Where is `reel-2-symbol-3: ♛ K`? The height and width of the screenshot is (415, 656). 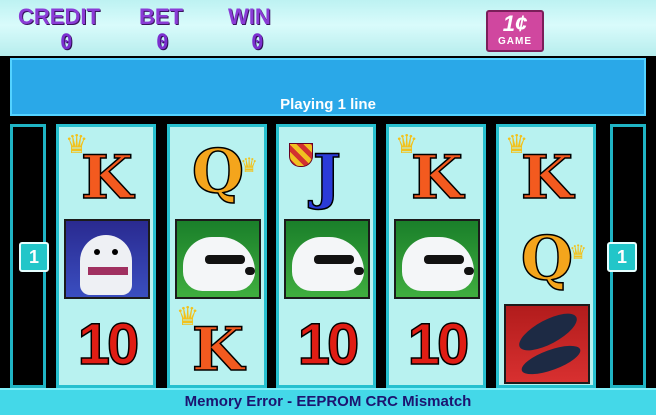
reel-2-symbol-3: ♛ K is located at coordinates (218, 343).